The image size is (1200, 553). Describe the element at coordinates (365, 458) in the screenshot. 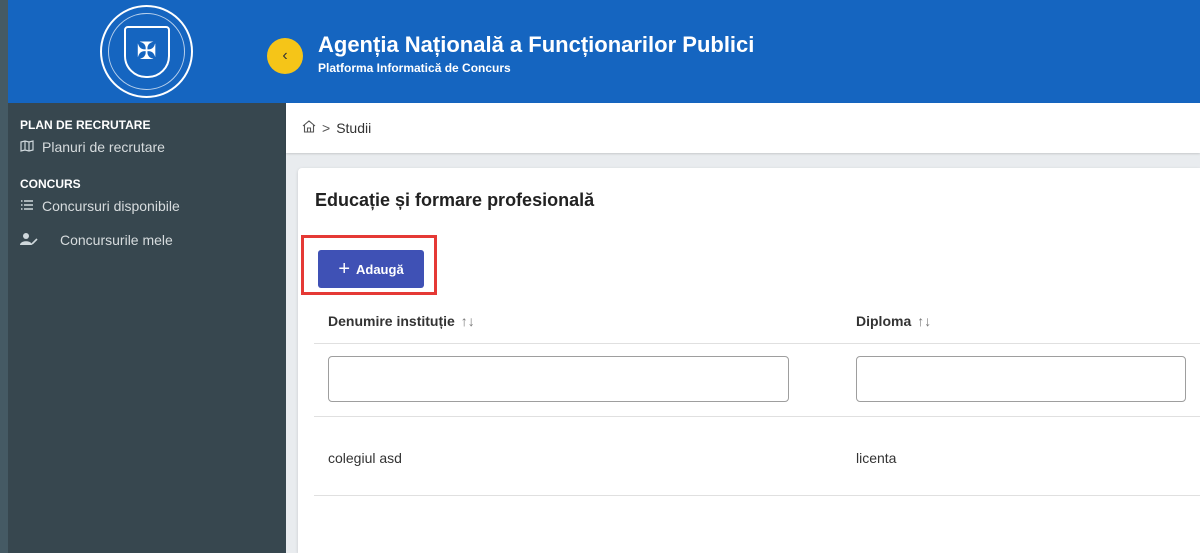

I see `cell-institutie: colegiul asd` at that location.